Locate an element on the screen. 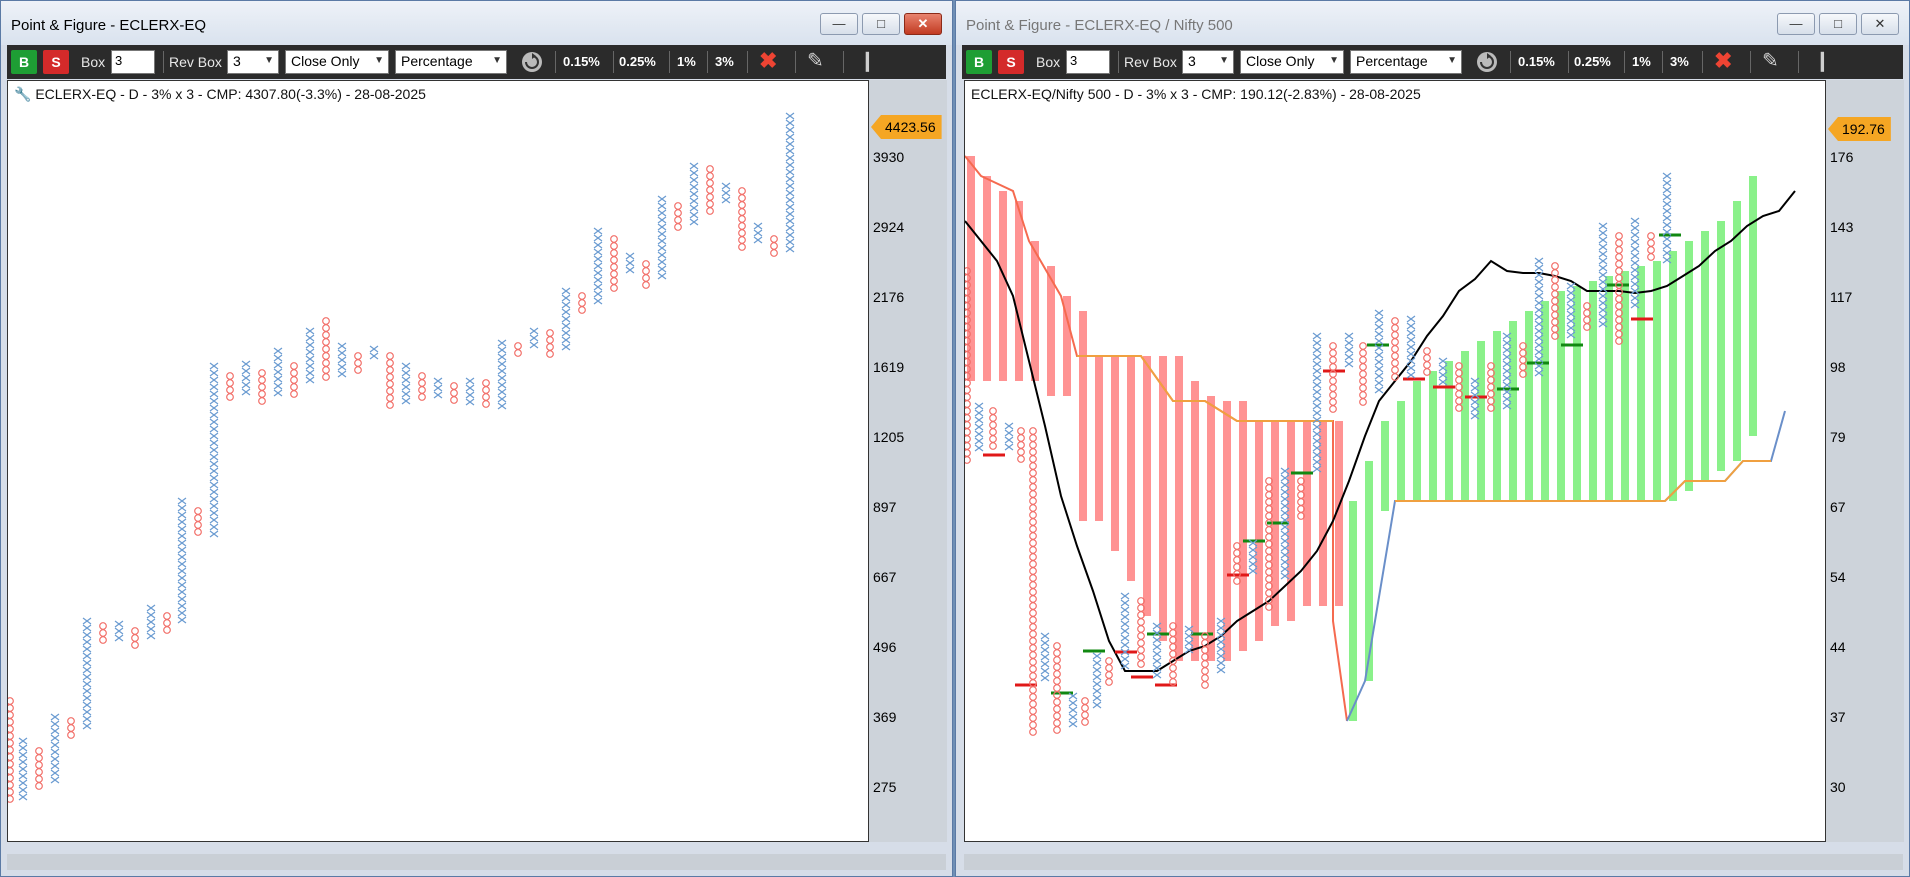 This screenshot has height=877, width=1910. price-axis: 176 143 117 98 79 67 54 44 37 30 is located at coordinates (1865, 461).